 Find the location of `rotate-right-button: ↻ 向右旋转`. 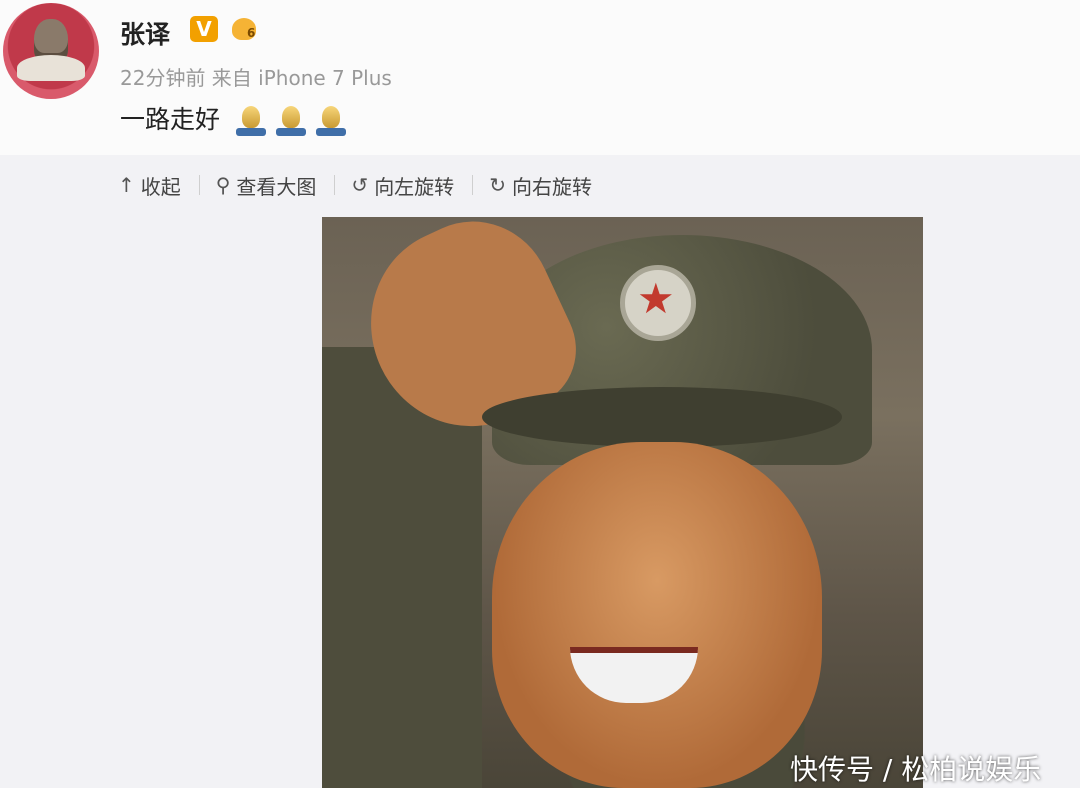

rotate-right-button: ↻ 向右旋转 is located at coordinates (540, 185).